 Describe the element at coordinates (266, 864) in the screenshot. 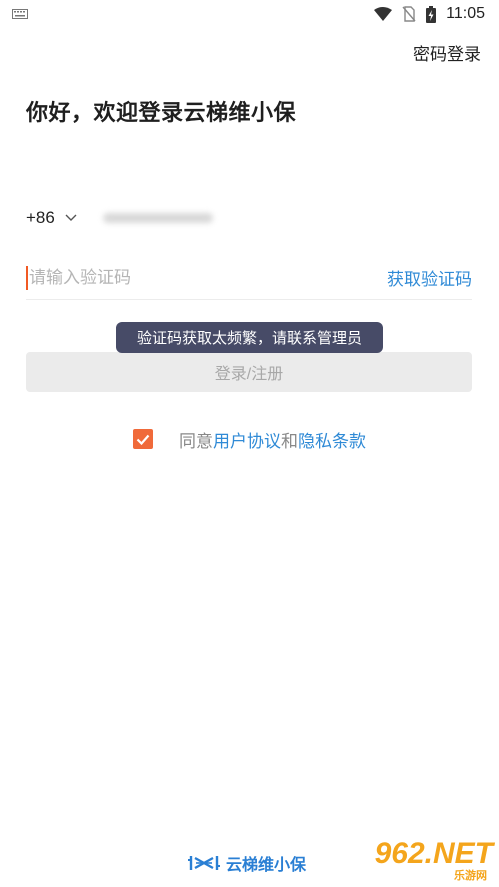

I see `brand-name: 云梯维小保` at that location.